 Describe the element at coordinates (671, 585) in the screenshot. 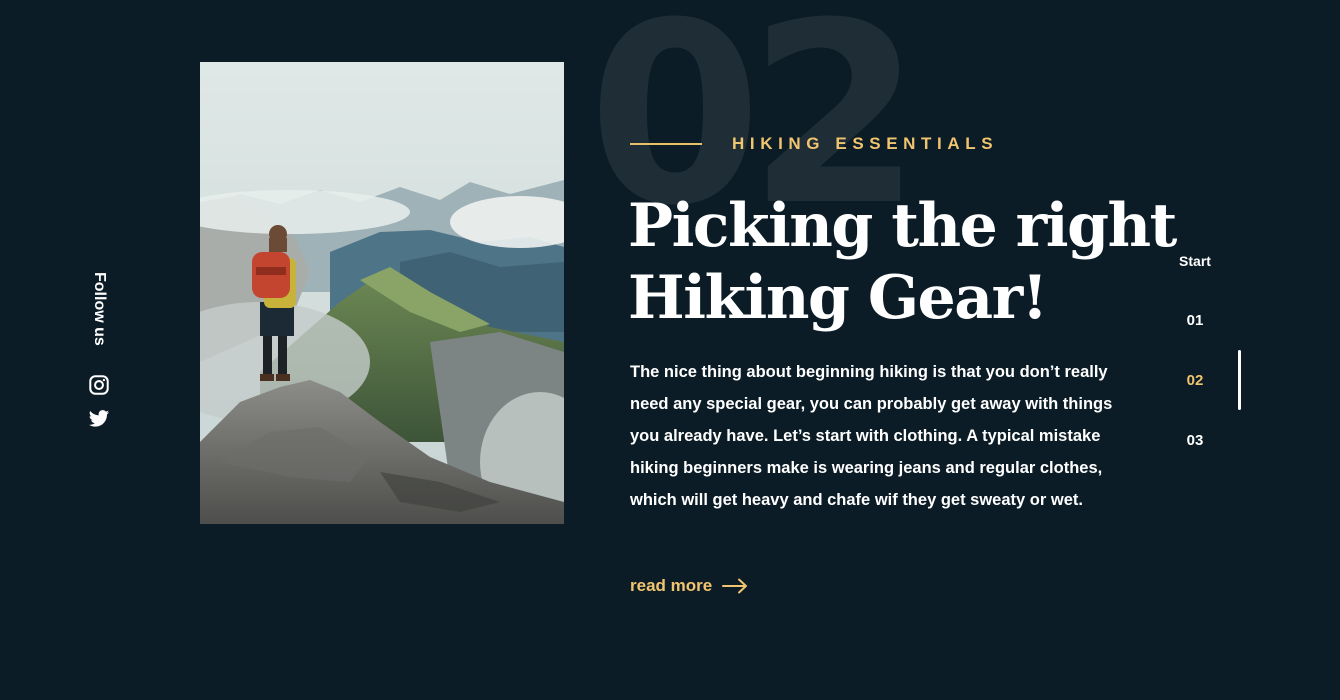

I see `read-more-label: read more` at that location.